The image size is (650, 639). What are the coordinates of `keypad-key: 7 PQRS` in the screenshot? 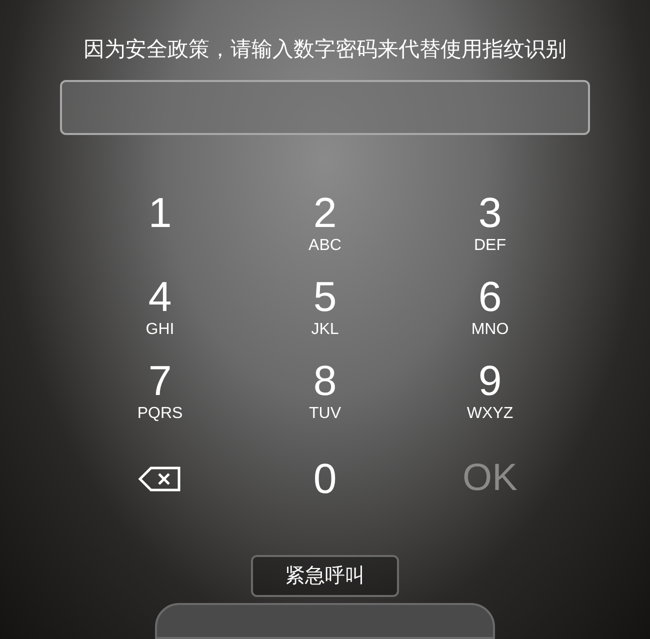 It's located at (160, 394).